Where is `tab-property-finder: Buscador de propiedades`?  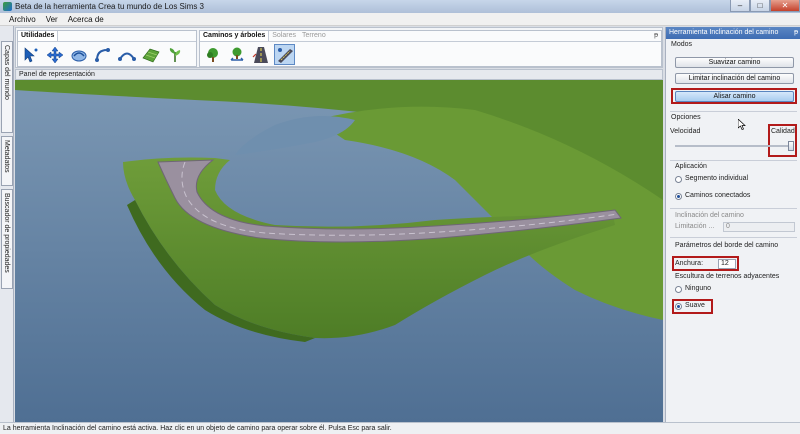 tab-property-finder: Buscador de propiedades is located at coordinates (7, 239).